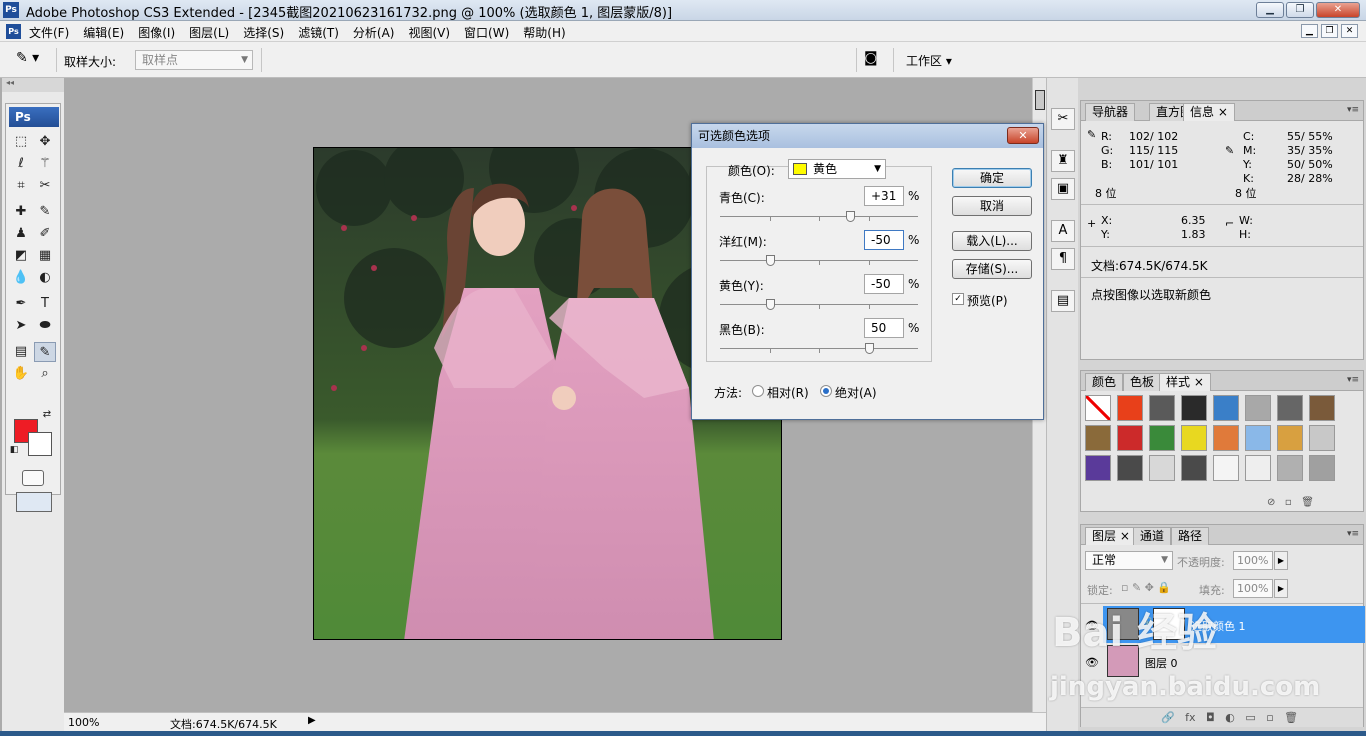  What do you see at coordinates (1152, 536) in the screenshot?
I see `tab-channels: 通道` at bounding box center [1152, 536].